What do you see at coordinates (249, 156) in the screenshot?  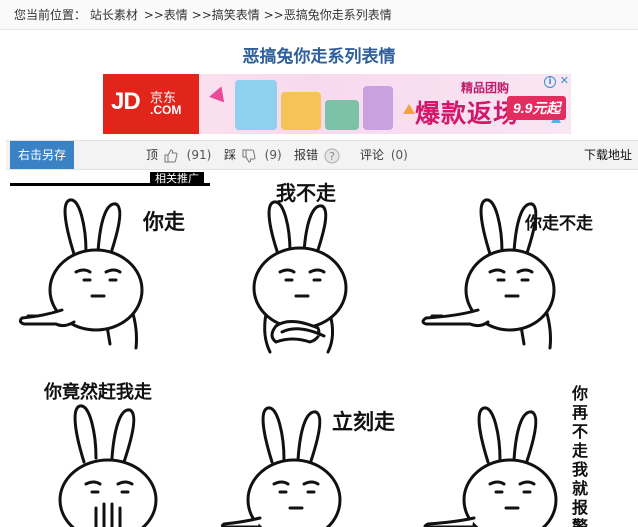 I see `thumbs-down-icon` at bounding box center [249, 156].